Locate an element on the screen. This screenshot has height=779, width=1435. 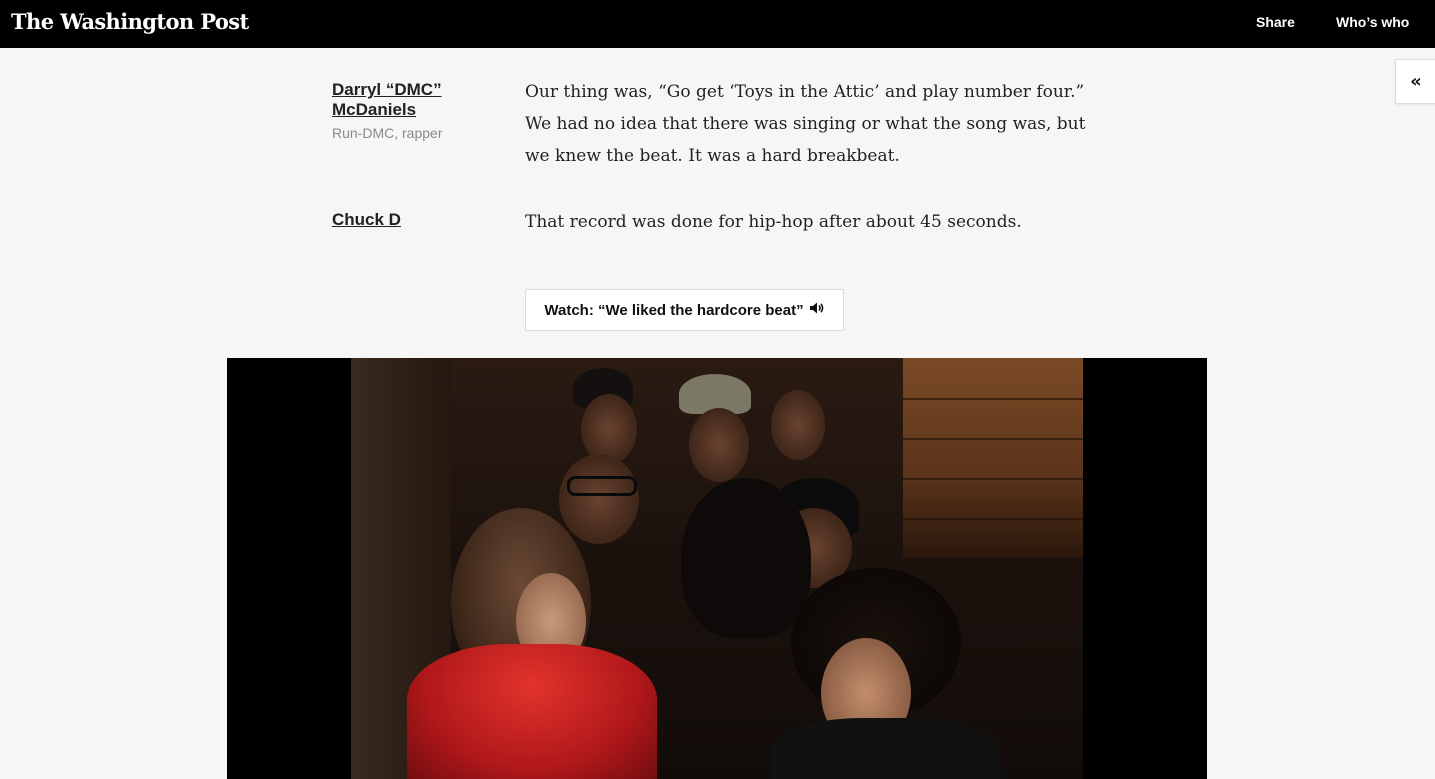
whos-who-link: Who’s who is located at coordinates (1372, 22).